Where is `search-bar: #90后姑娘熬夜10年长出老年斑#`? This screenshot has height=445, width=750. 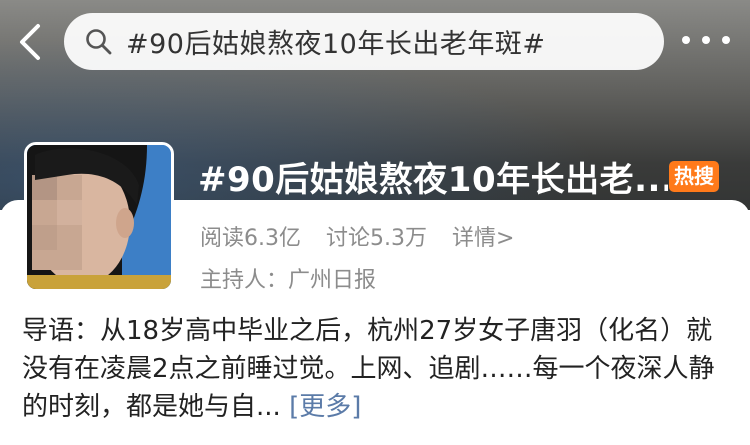 search-bar: #90后姑娘熬夜10年长出老年斑# is located at coordinates (364, 41).